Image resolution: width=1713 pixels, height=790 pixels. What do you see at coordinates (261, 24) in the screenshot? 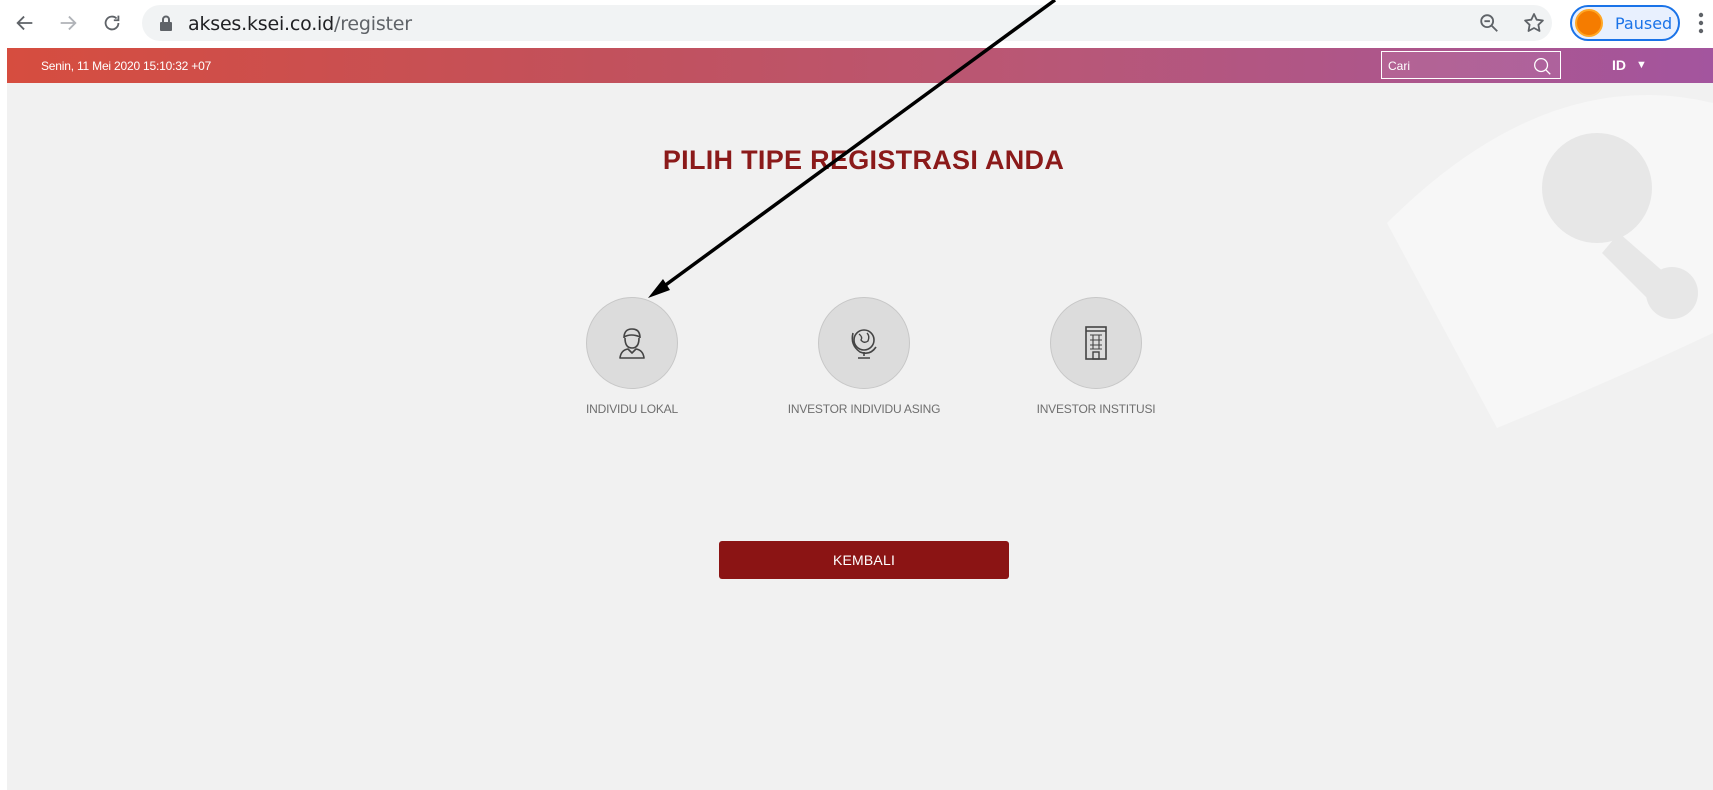
I see `url-host: akses.ksei.co.id` at bounding box center [261, 24].